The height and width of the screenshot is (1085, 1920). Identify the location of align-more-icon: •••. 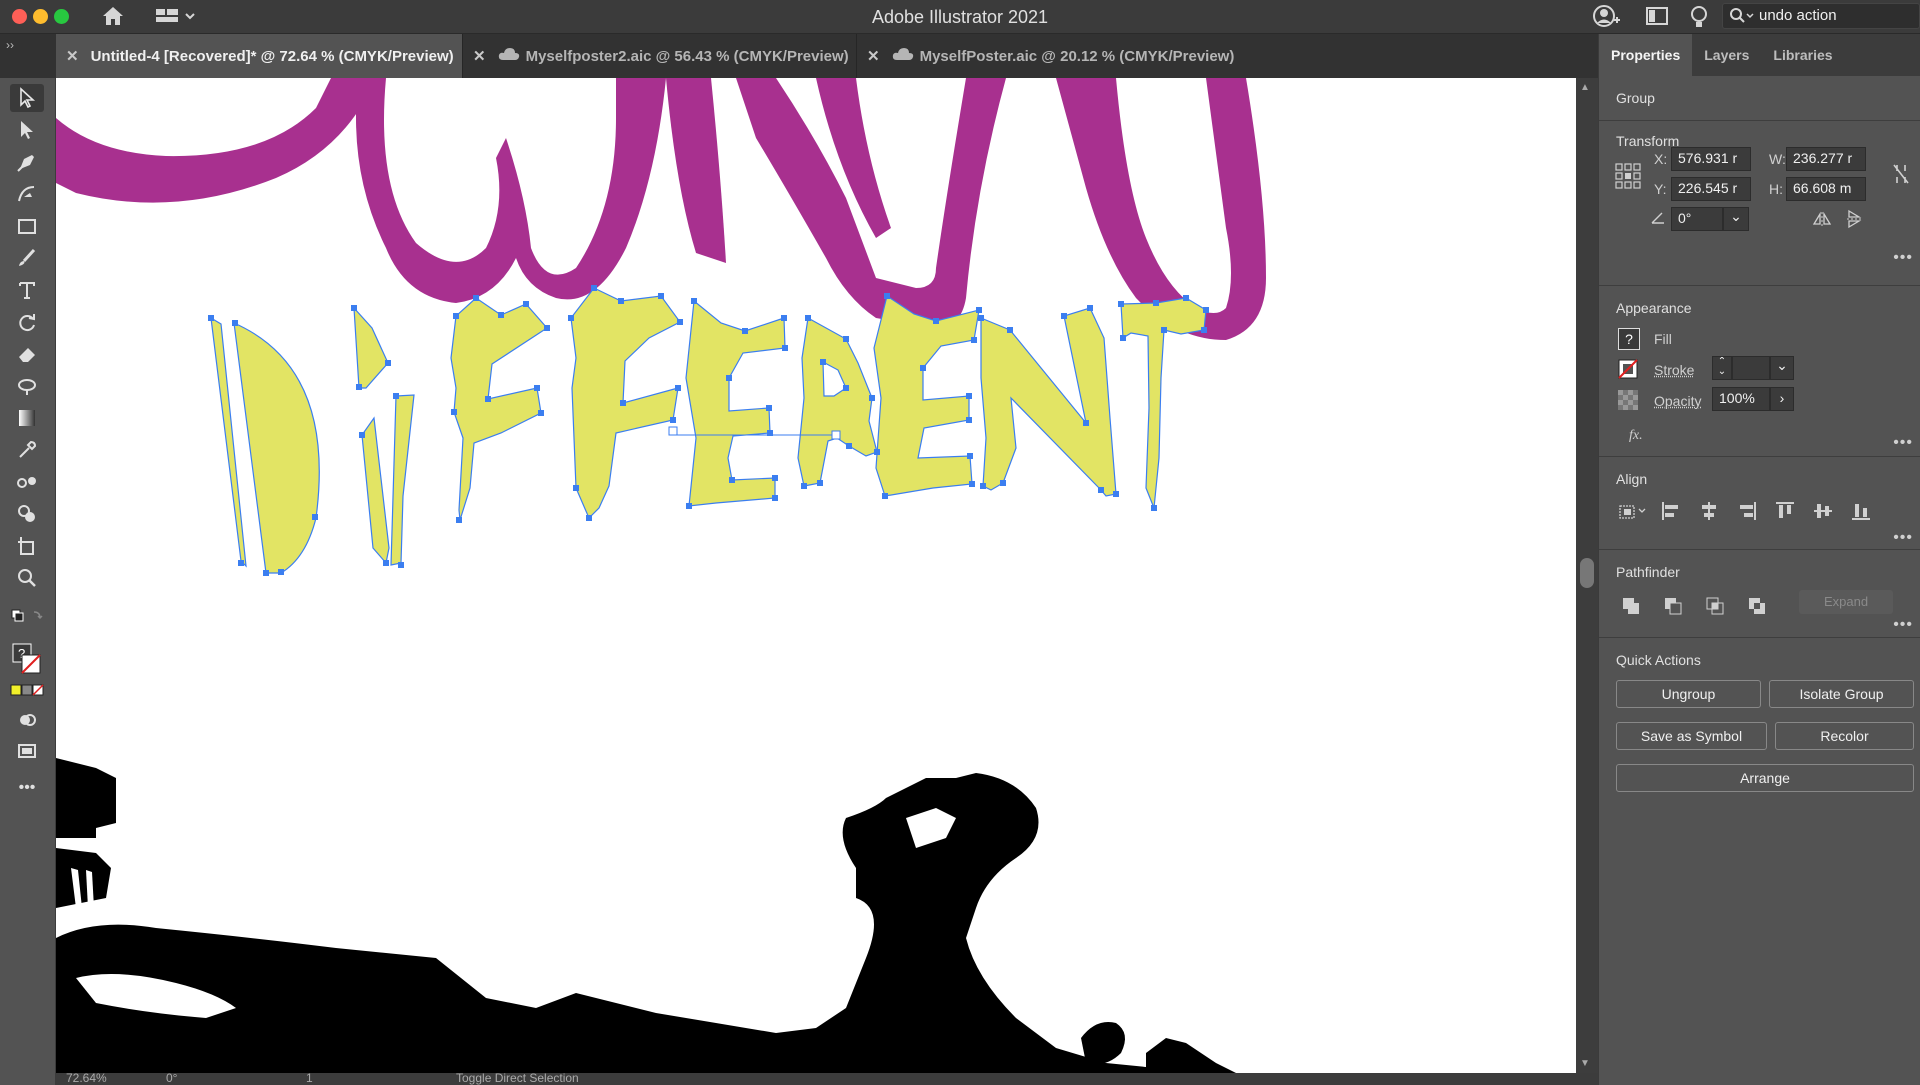
(1903, 538).